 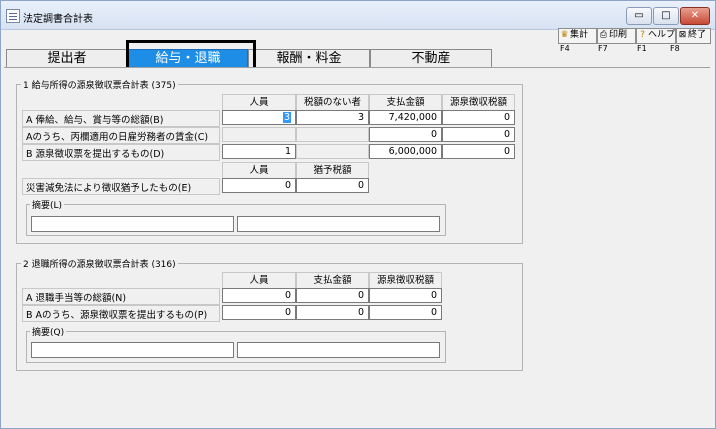 I want to click on help-button: ? ヘルプ, so click(x=656, y=36).